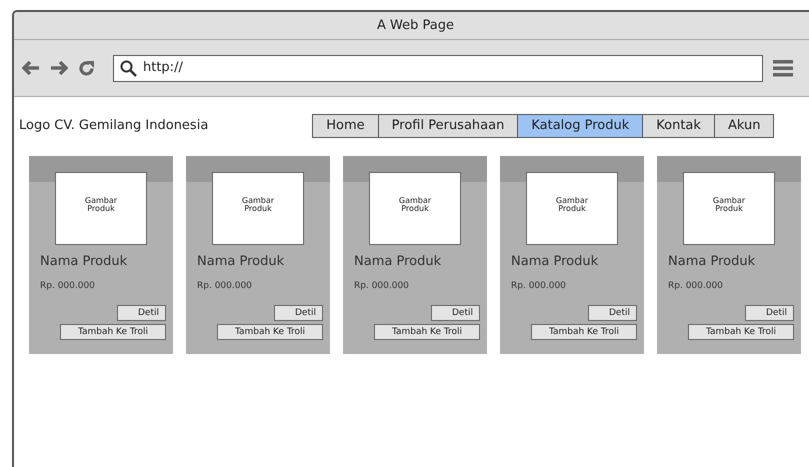 The image size is (809, 467). I want to click on nav-tab: Kontak, so click(678, 126).